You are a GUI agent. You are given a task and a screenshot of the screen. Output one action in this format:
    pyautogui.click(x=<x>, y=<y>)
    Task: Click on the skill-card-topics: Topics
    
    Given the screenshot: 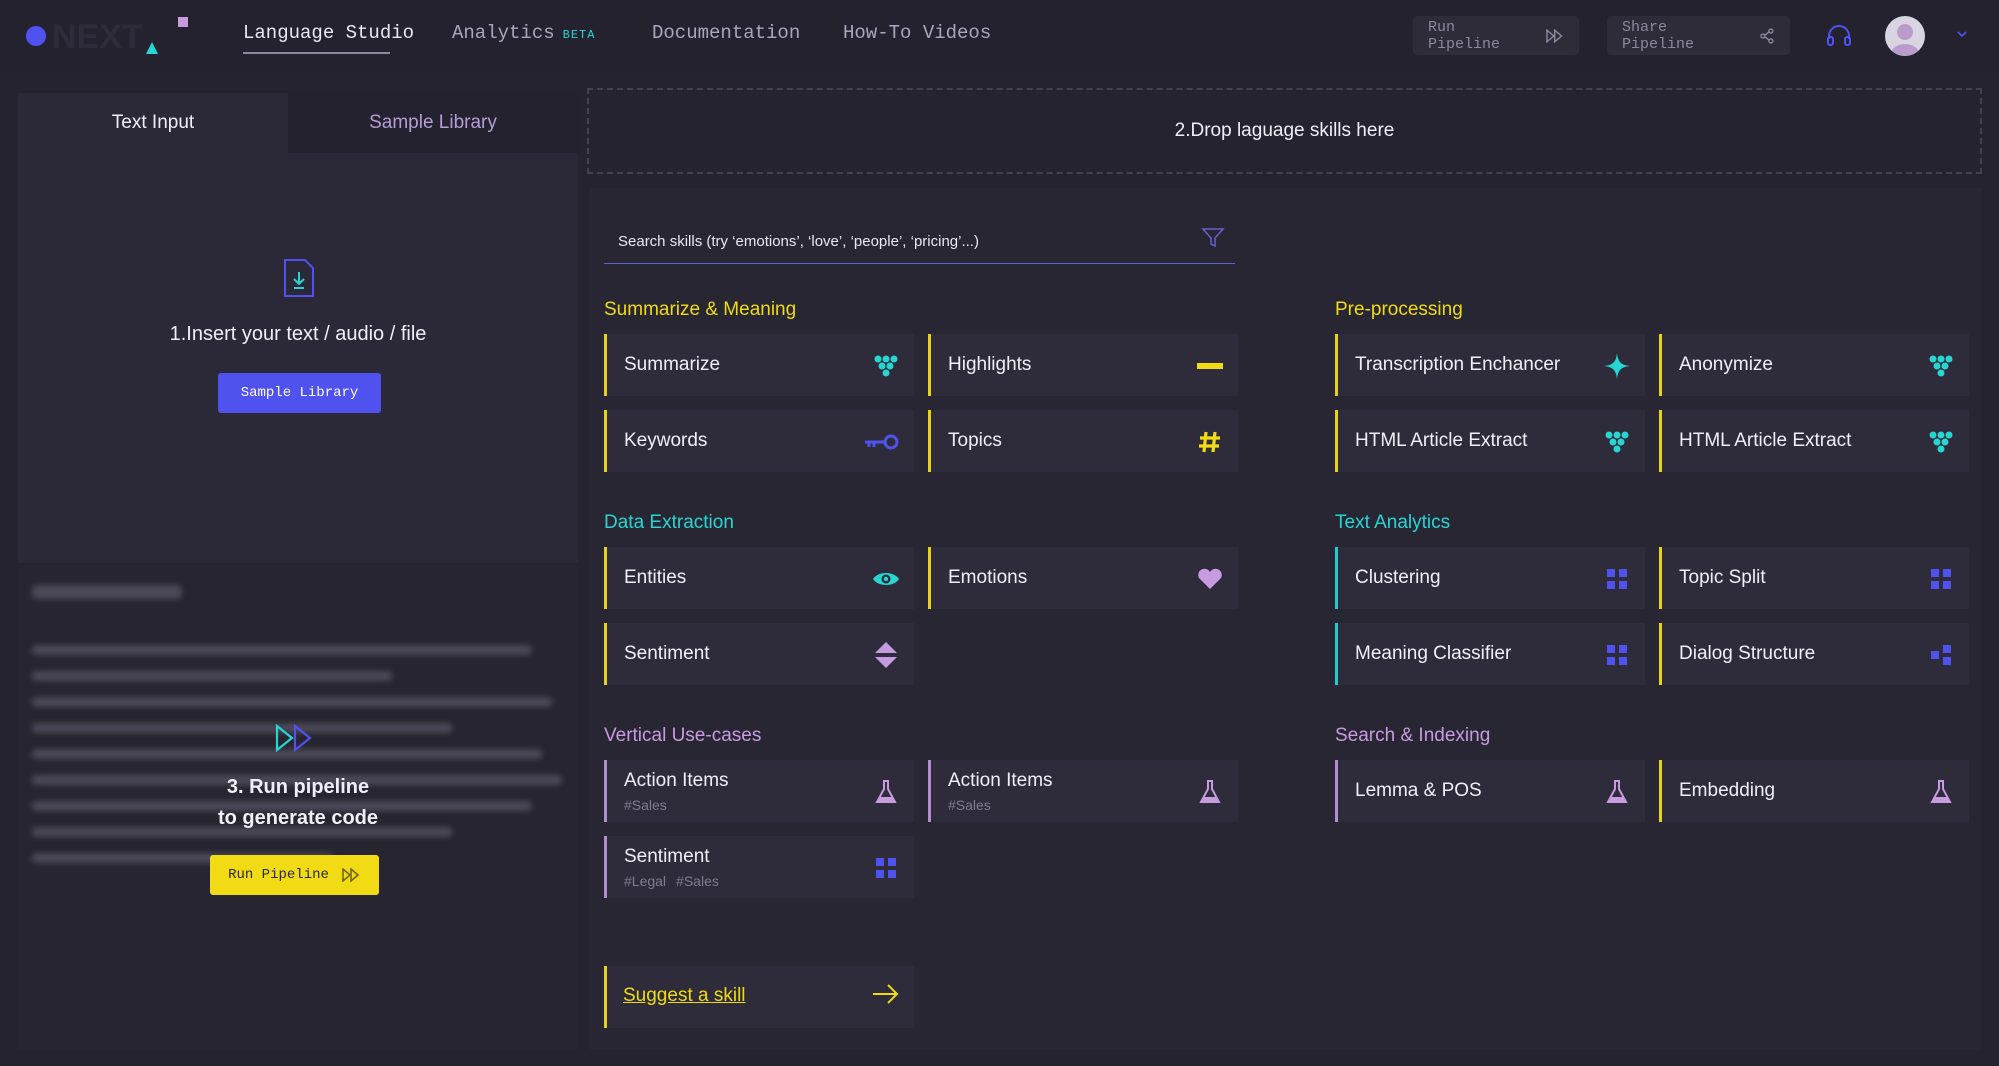 What is the action you would take?
    pyautogui.click(x=1083, y=441)
    